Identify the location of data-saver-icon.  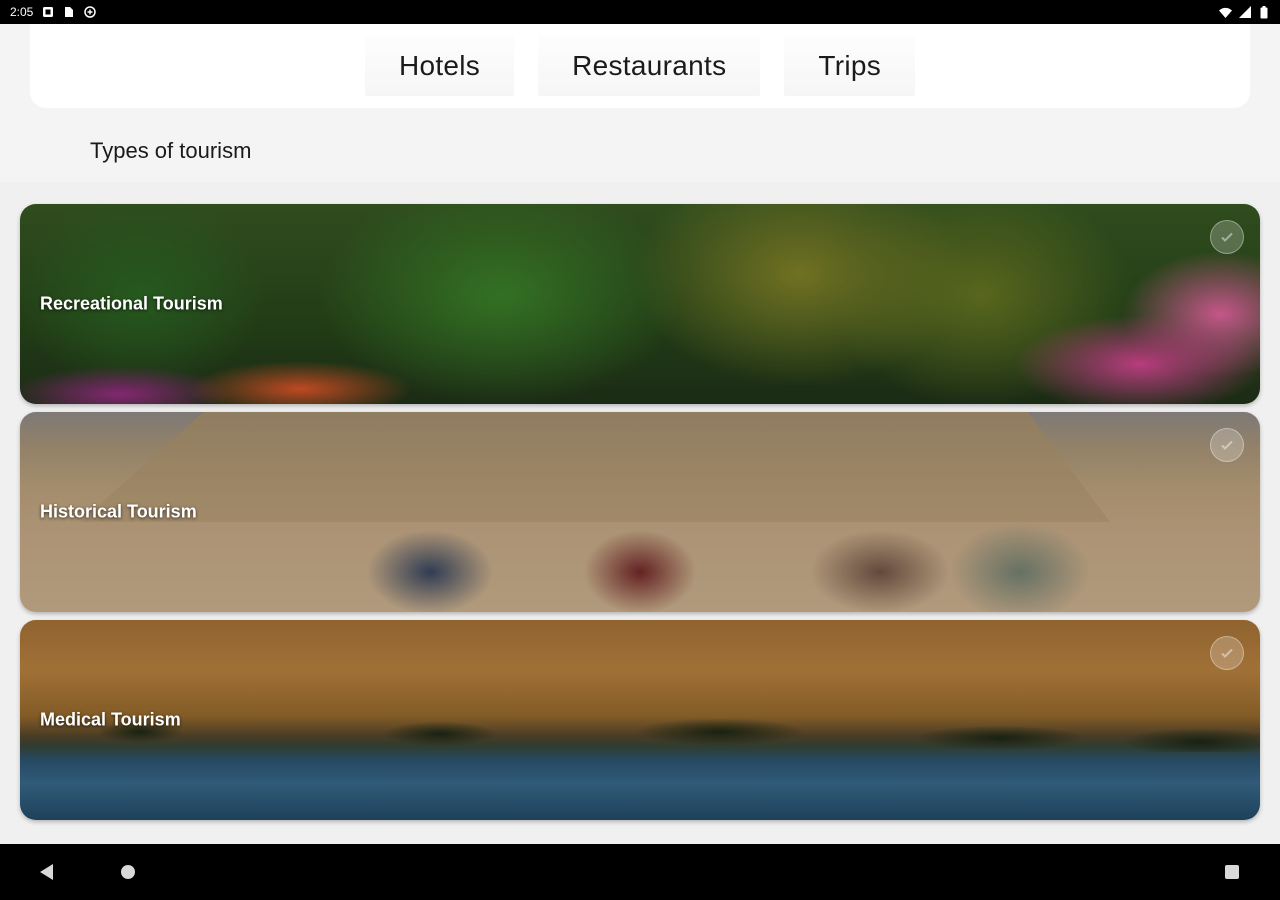
(89, 12).